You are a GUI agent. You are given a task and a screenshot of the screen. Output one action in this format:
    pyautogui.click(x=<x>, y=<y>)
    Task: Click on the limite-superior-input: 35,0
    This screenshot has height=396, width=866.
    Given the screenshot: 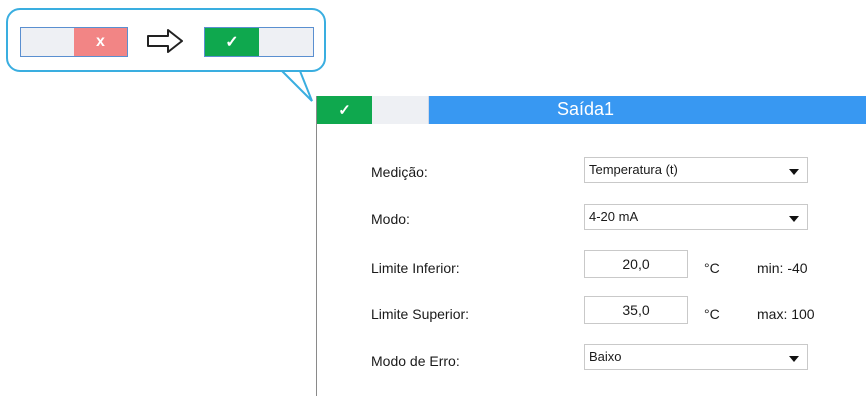 What is the action you would take?
    pyautogui.click(x=636, y=310)
    